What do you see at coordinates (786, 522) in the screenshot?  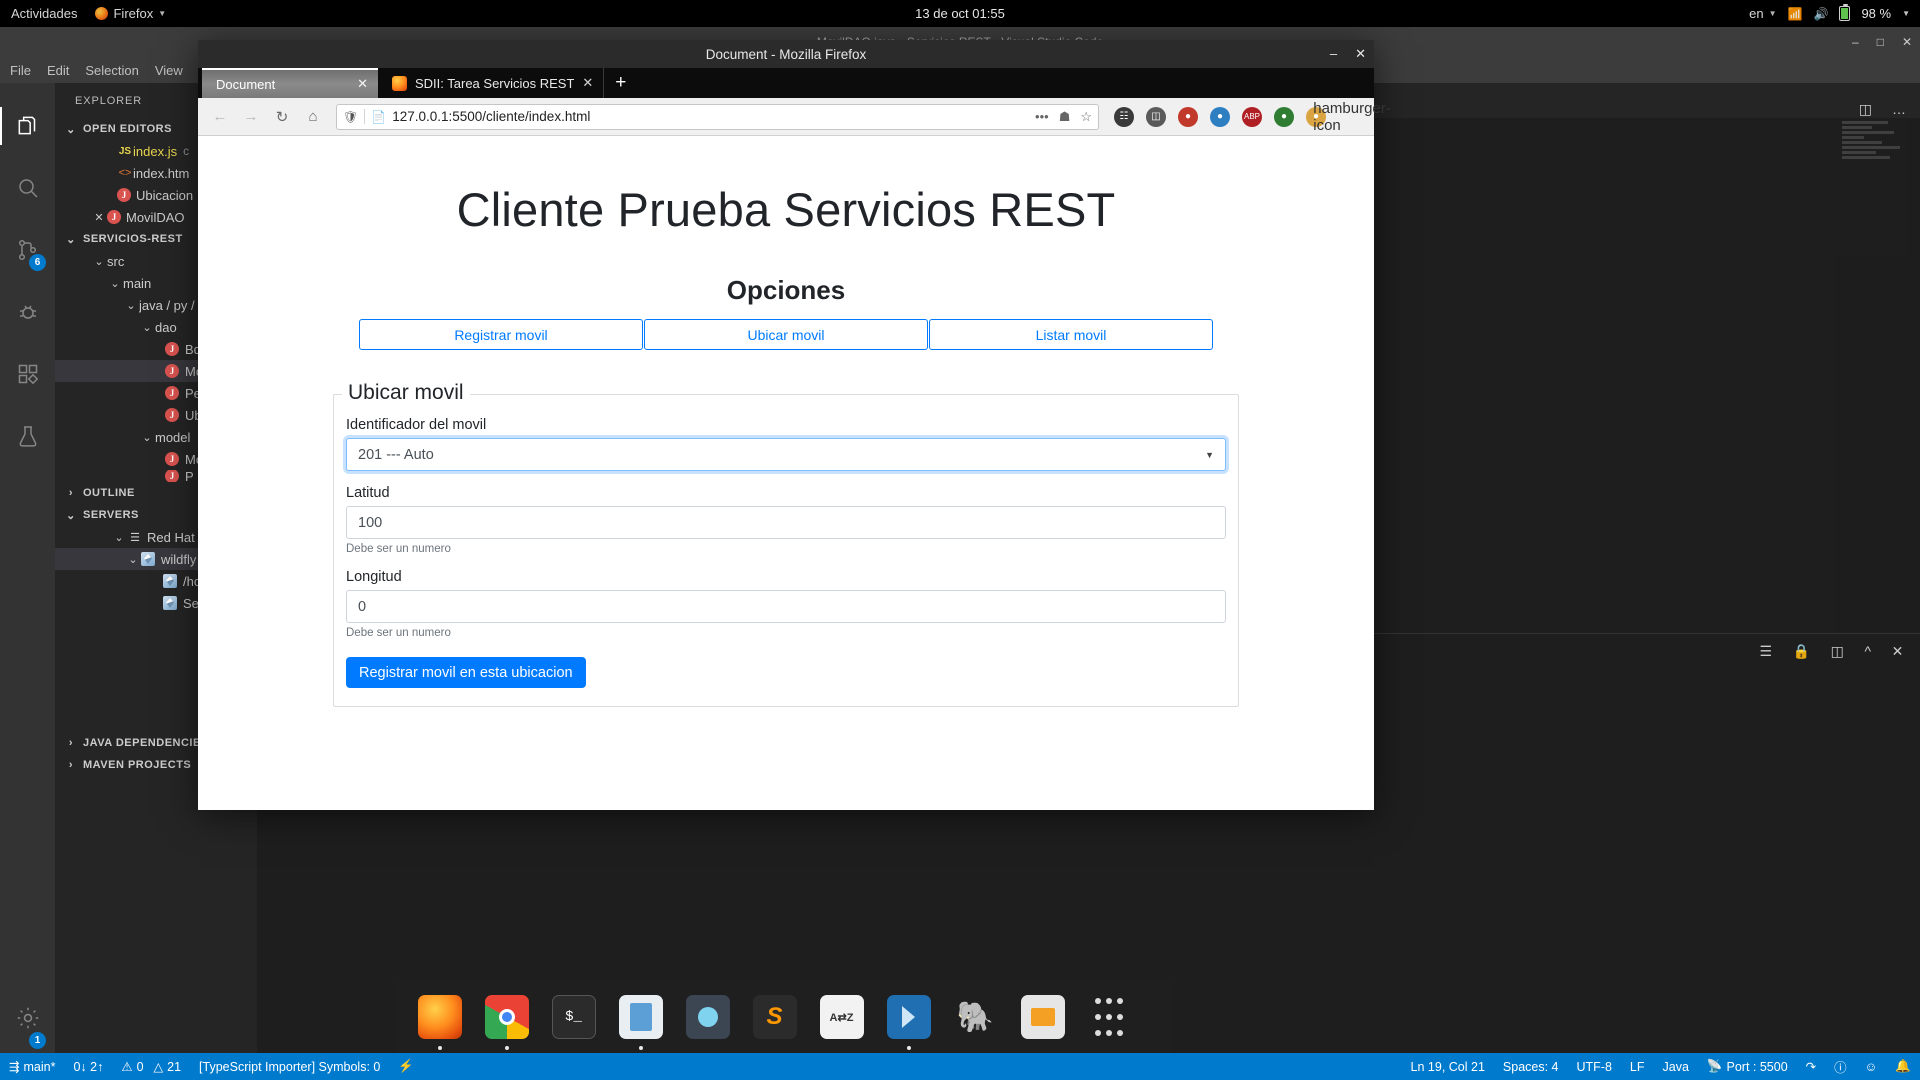 I see `latitud-input: 100` at bounding box center [786, 522].